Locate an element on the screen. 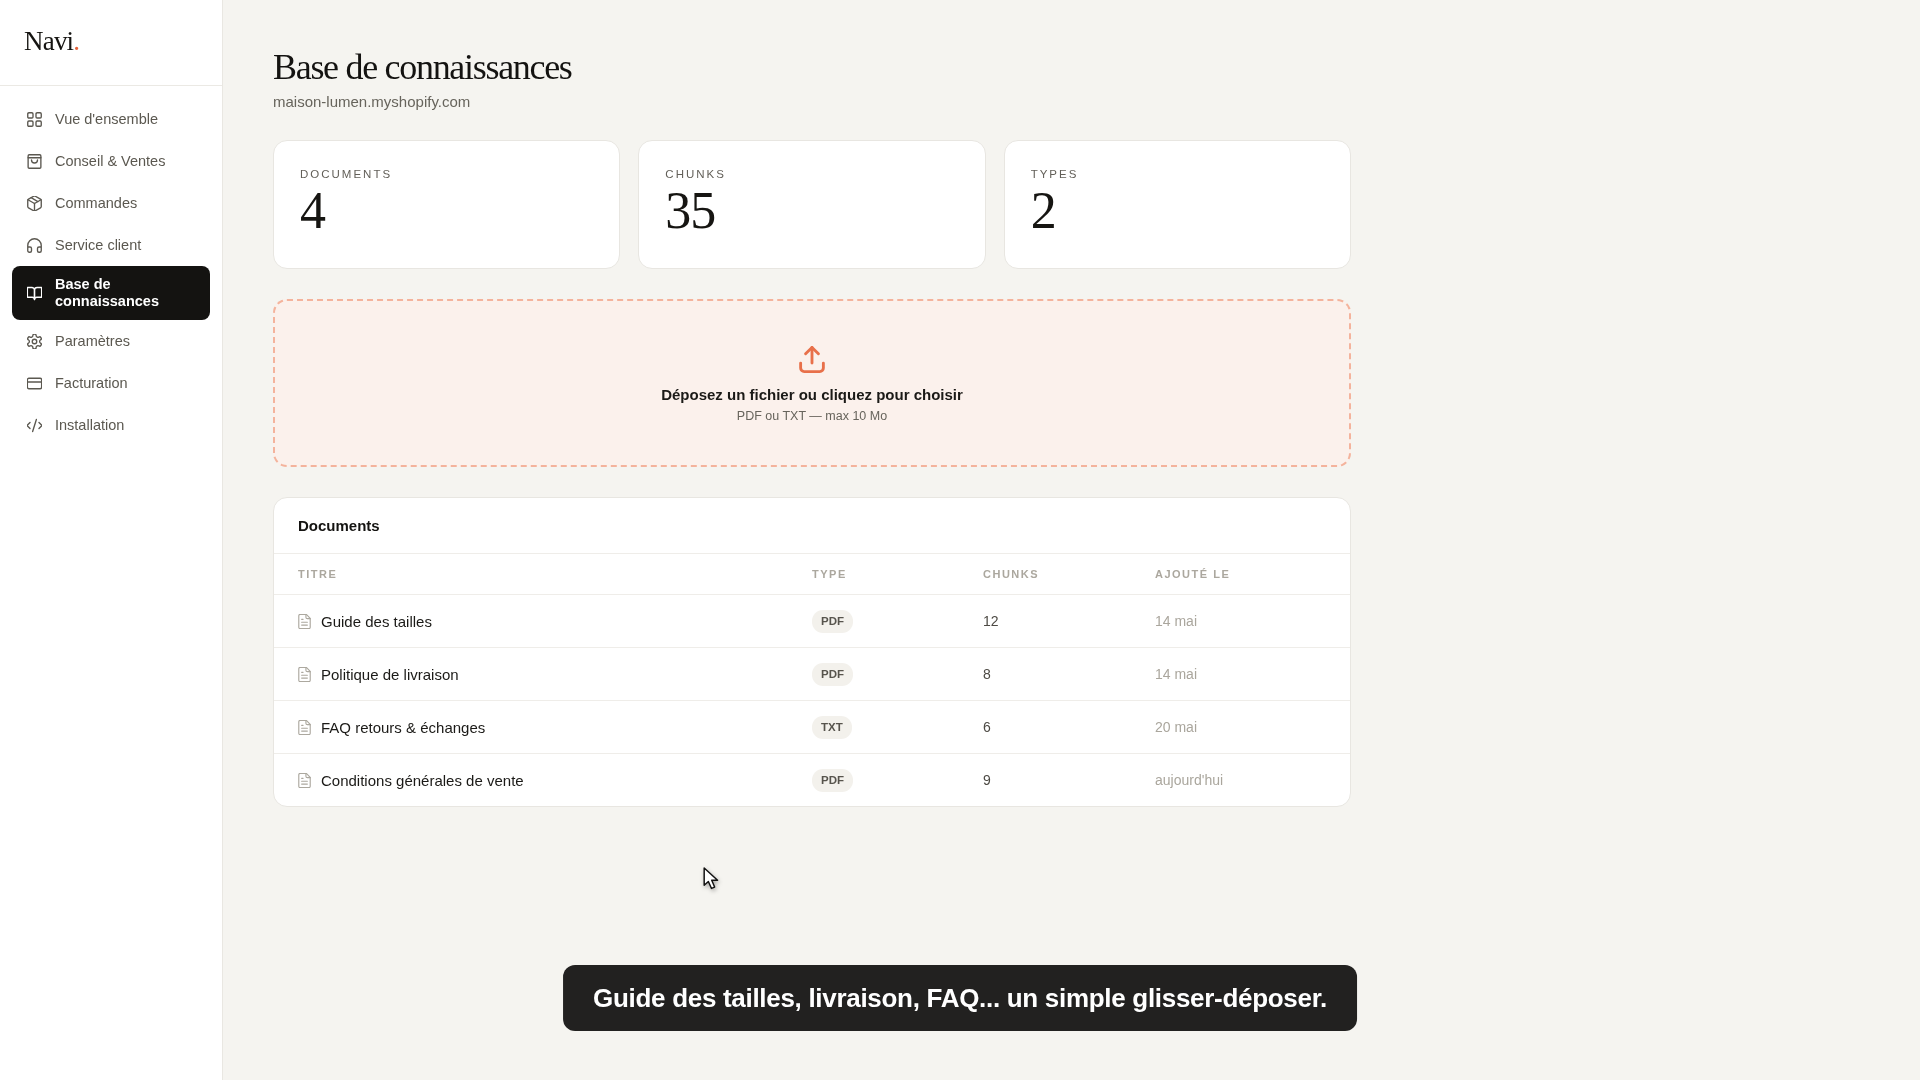 The width and height of the screenshot is (1920, 1080). book-icon is located at coordinates (34, 293).